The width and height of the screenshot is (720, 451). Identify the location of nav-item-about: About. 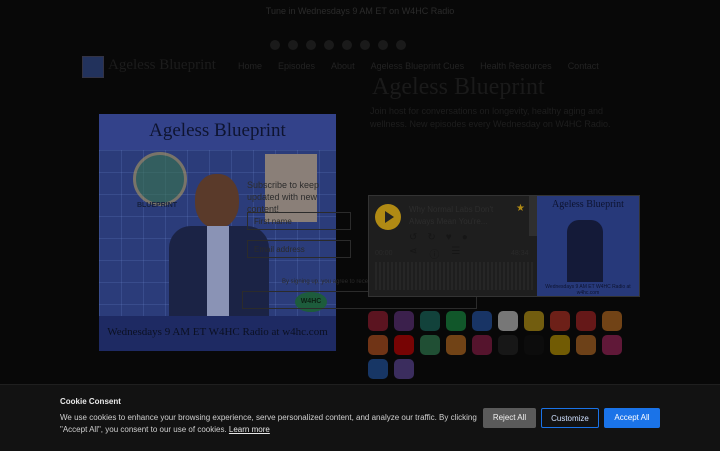
(343, 66).